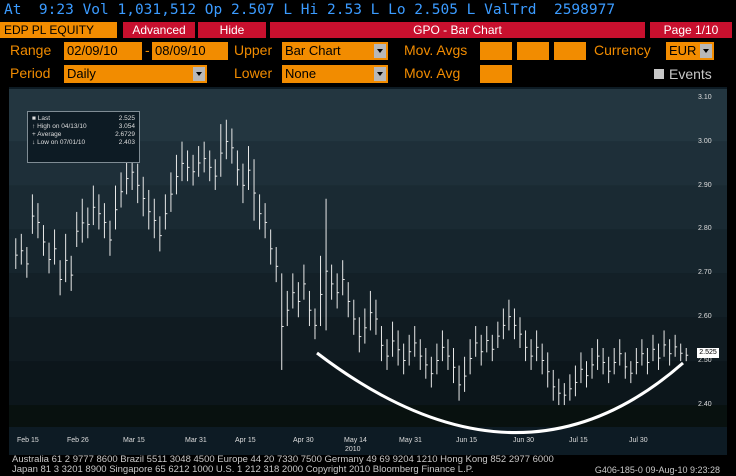 The width and height of the screenshot is (736, 476). What do you see at coordinates (657, 470) in the screenshot?
I see `footer-code: G406-185-0 09-Aug-10 9:23:28` at bounding box center [657, 470].